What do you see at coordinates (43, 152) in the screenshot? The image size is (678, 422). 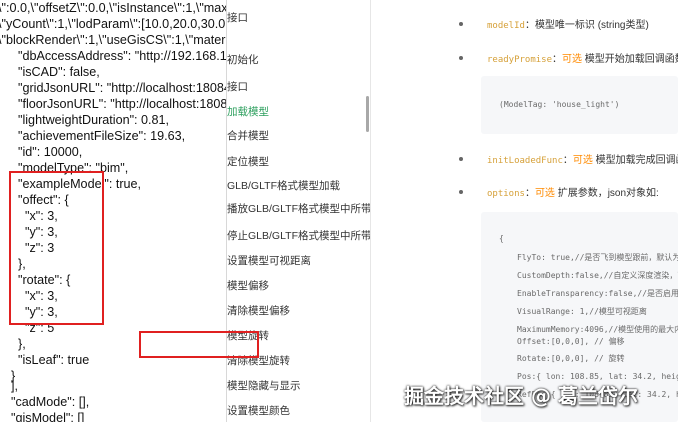 I see `json-line: "id": 10000,` at bounding box center [43, 152].